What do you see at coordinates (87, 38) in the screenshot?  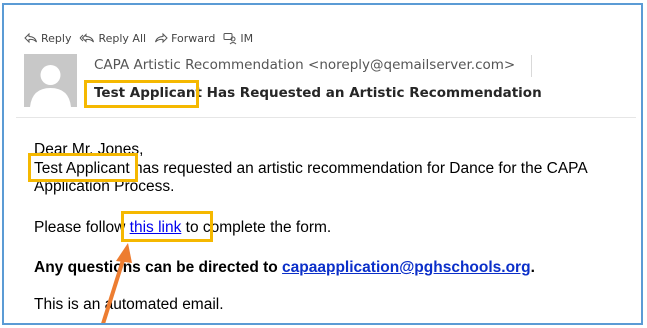 I see `reply-all-icon` at bounding box center [87, 38].